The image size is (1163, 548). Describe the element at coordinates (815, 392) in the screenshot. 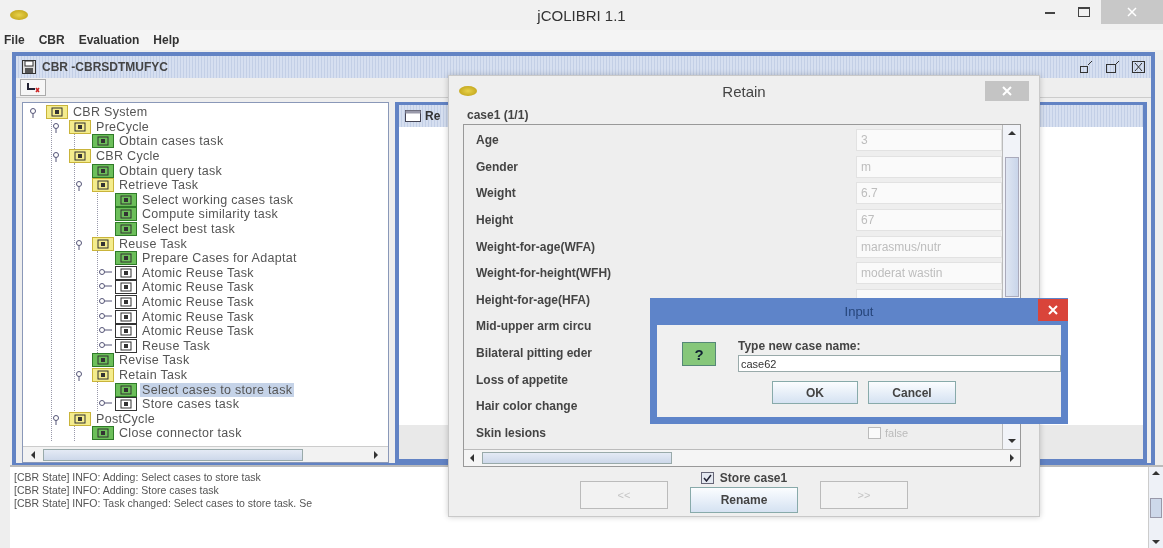

I see `ok-button: OK` at that location.